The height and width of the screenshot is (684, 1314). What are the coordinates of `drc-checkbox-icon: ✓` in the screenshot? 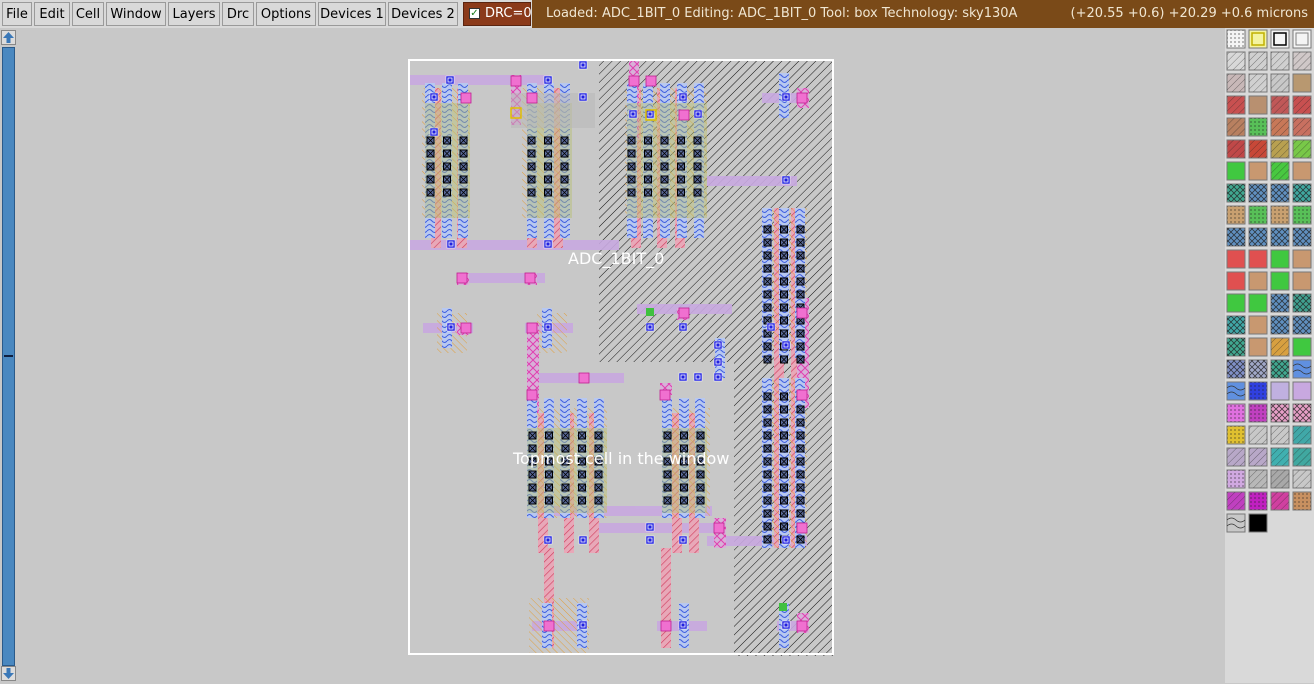 It's located at (474, 13).